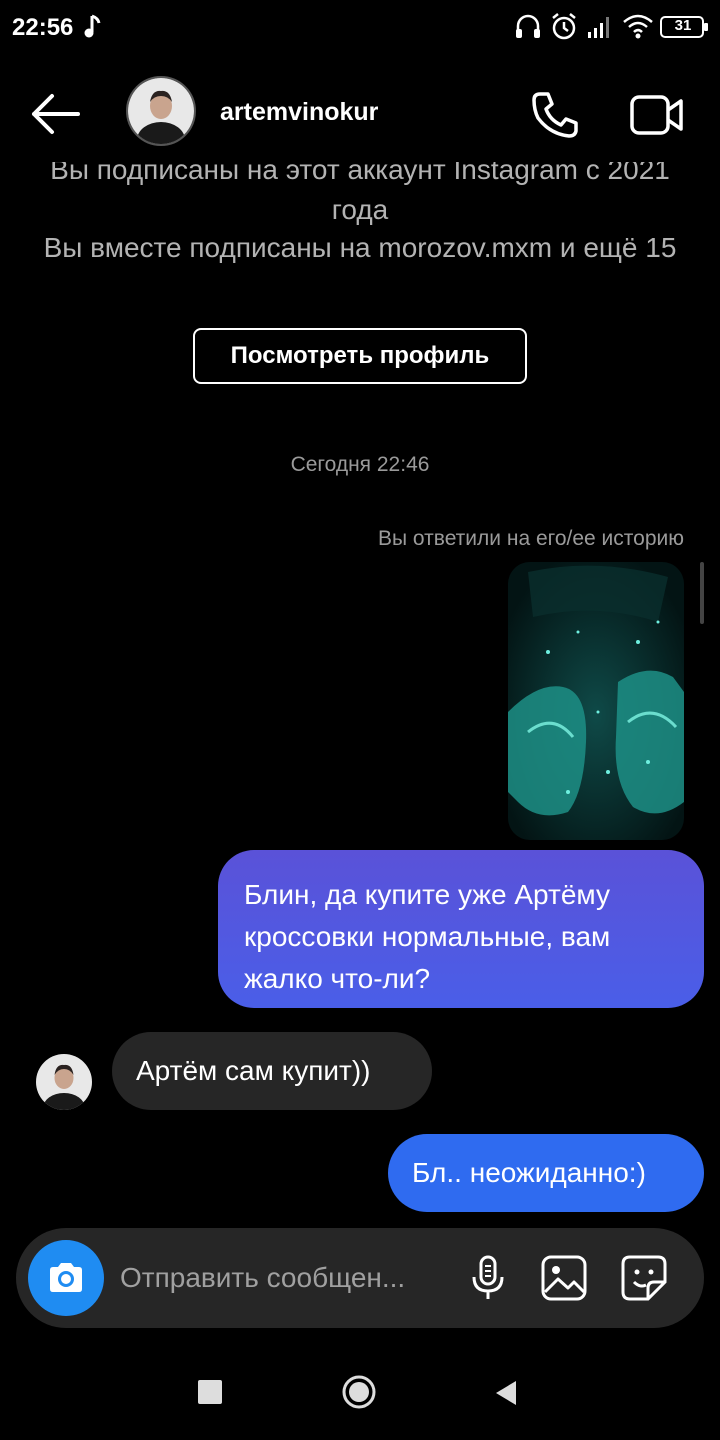 The width and height of the screenshot is (720, 1440). I want to click on music-note-icon, so click(94, 29).